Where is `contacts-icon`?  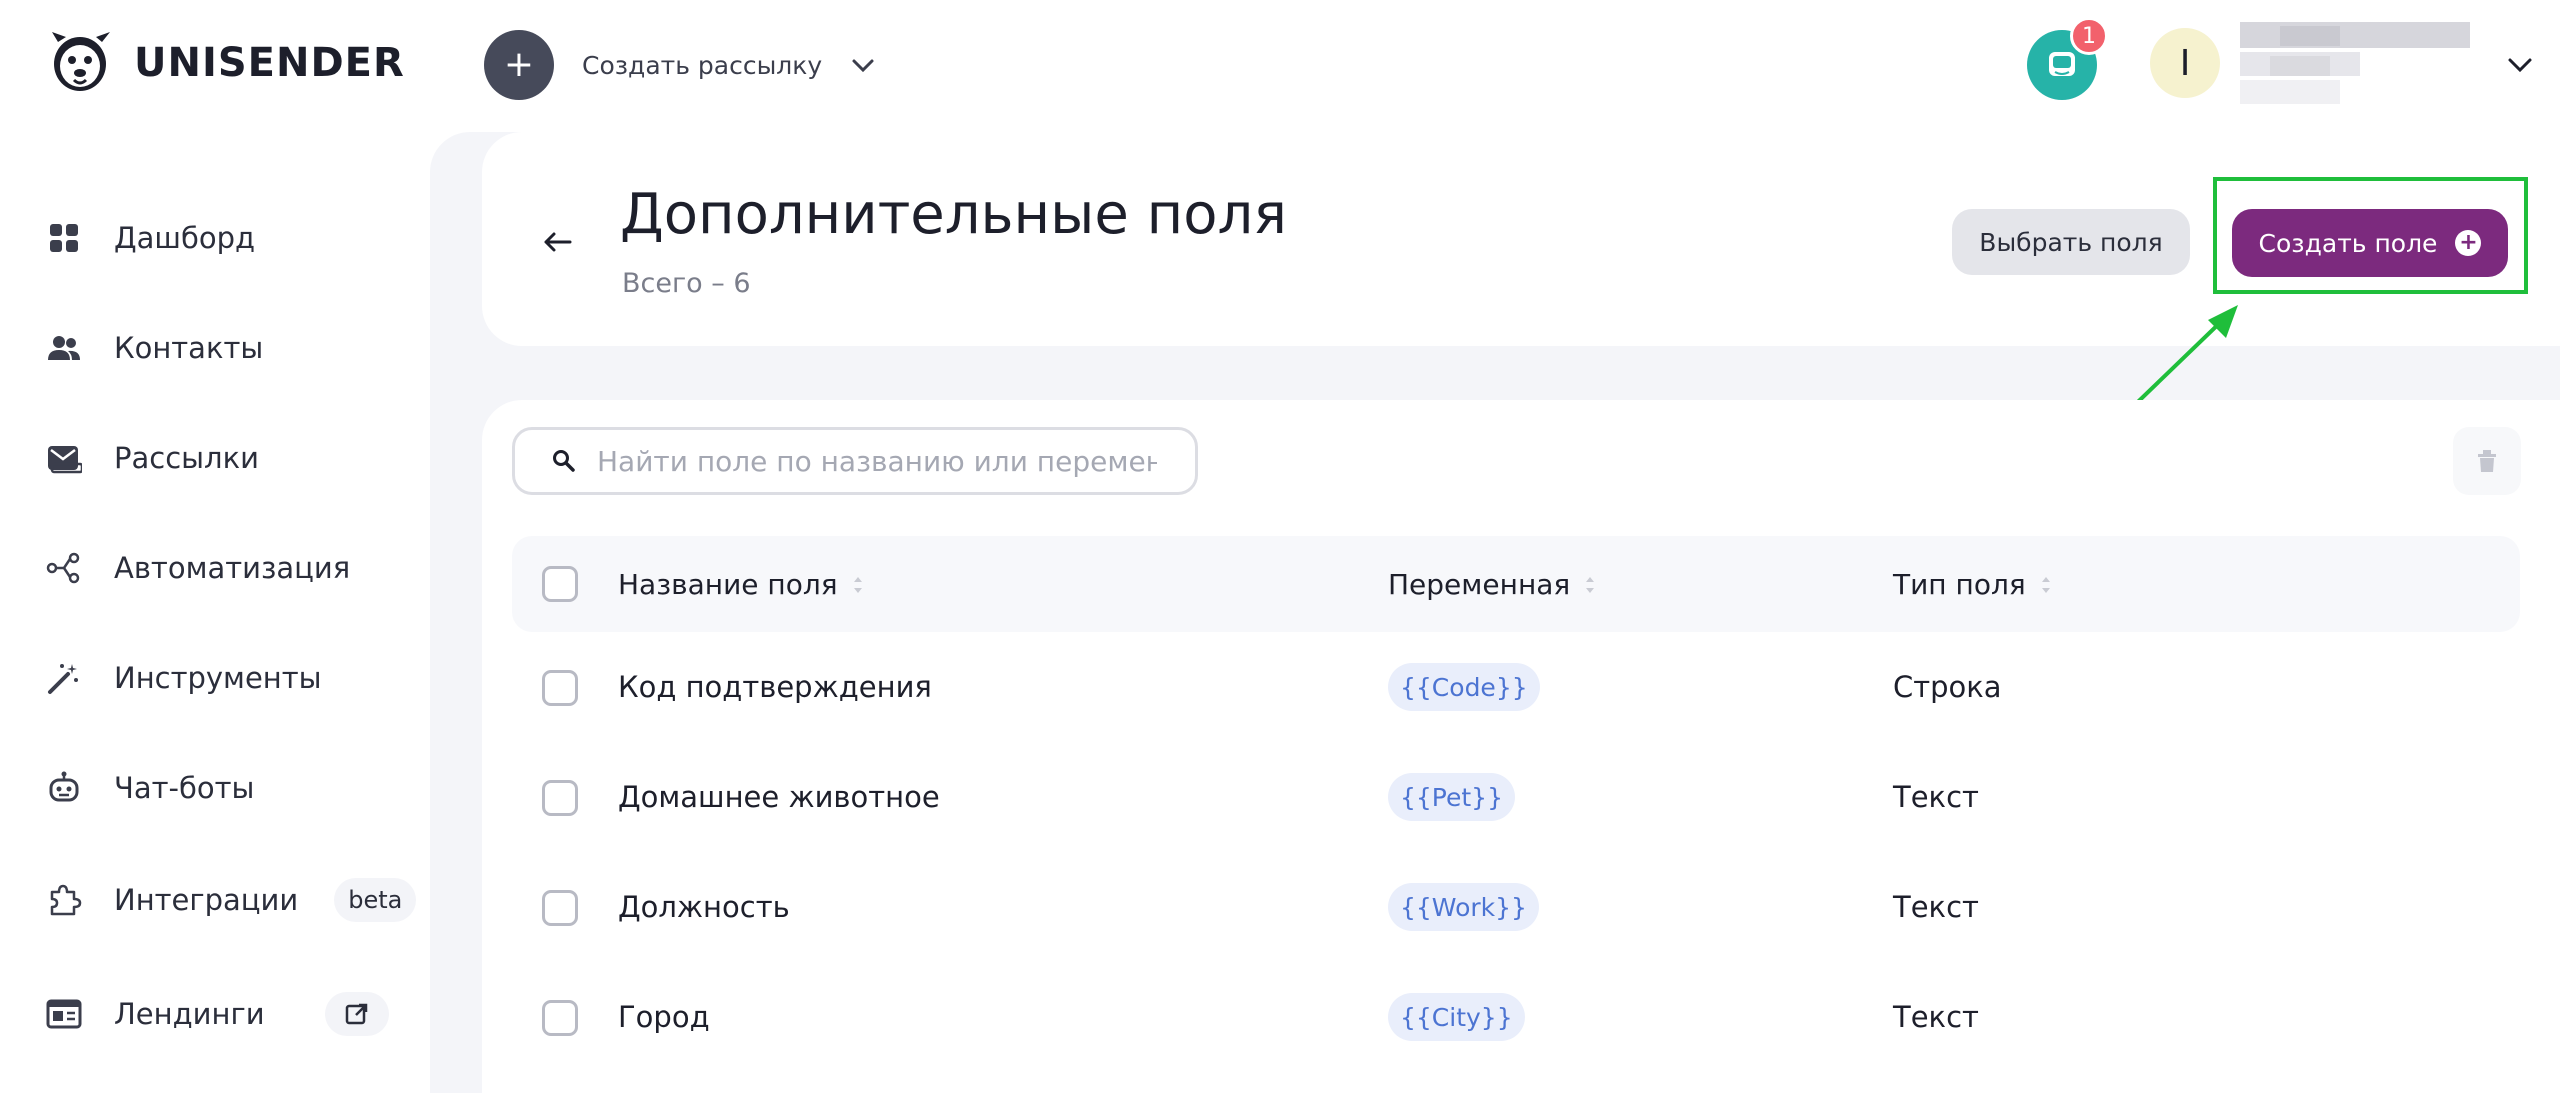 contacts-icon is located at coordinates (64, 348).